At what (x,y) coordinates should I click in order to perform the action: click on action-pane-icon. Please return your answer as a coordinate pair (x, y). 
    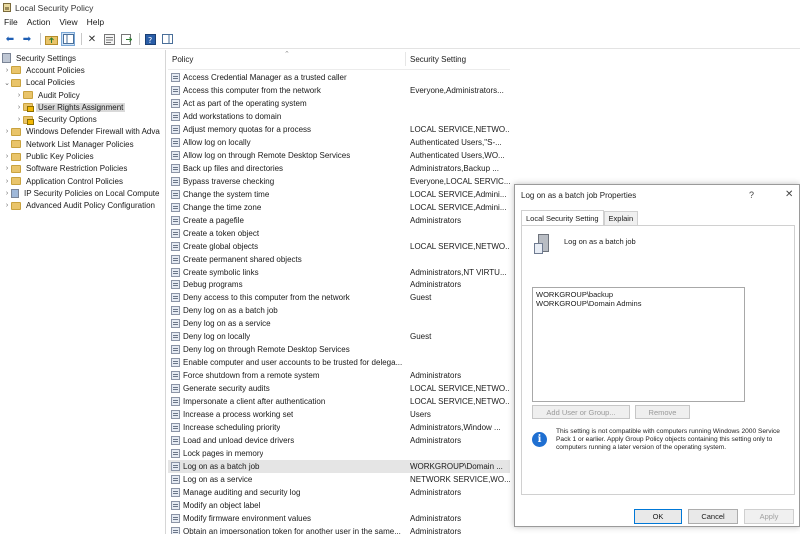
    Looking at the image, I should click on (167, 39).